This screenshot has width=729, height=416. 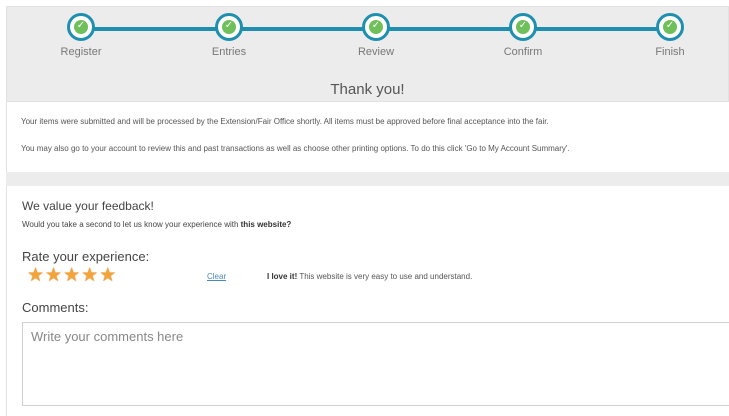 I want to click on step-entries: ✓ Entries, so click(x=229, y=32).